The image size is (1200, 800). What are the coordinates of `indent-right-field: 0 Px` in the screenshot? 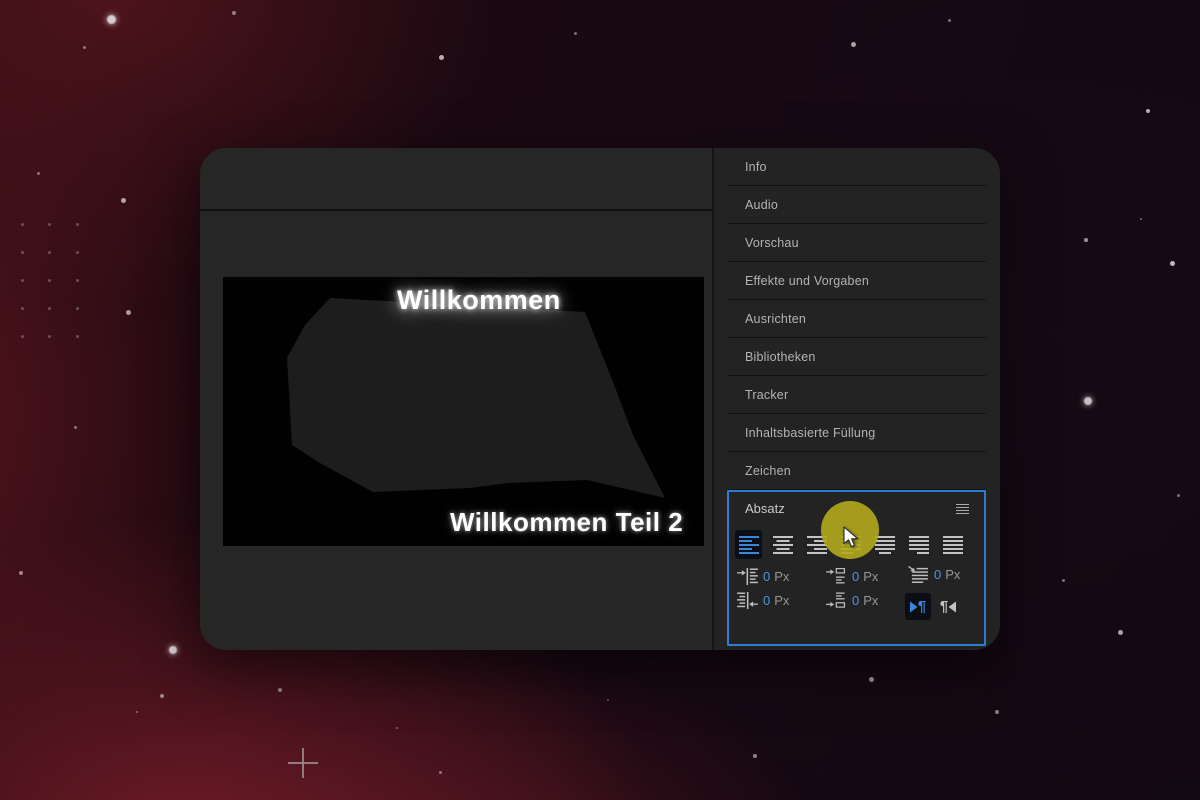 It's located at (763, 600).